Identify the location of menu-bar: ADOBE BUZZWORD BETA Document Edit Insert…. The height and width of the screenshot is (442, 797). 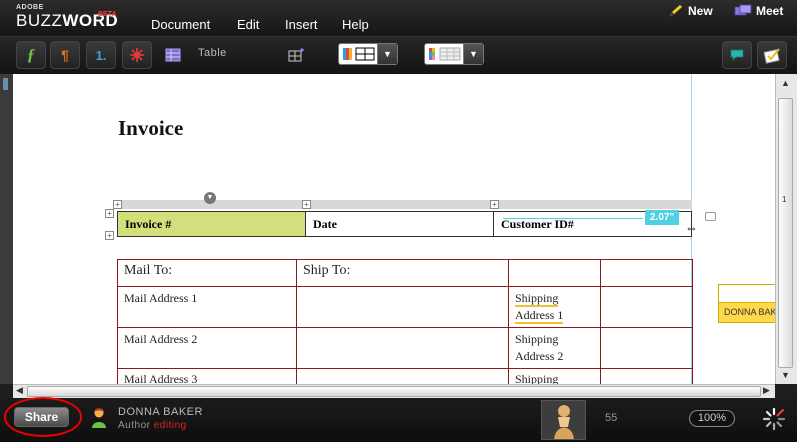
(398, 18).